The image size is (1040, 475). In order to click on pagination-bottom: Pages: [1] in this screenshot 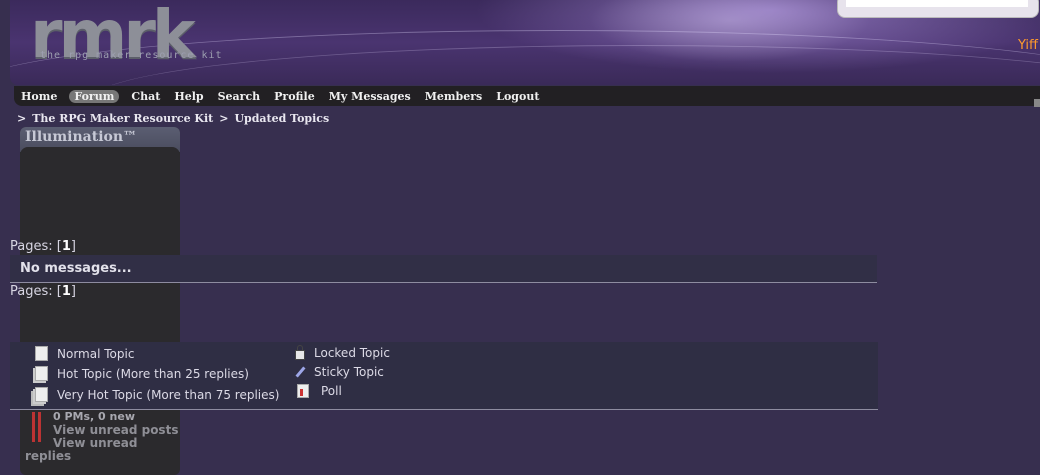, I will do `click(43, 291)`.